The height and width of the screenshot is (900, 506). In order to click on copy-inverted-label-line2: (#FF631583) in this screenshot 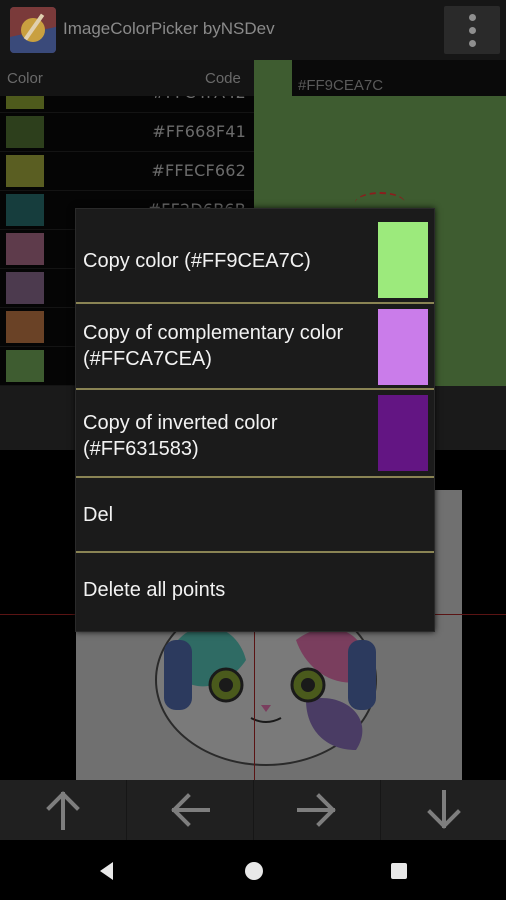, I will do `click(141, 449)`.